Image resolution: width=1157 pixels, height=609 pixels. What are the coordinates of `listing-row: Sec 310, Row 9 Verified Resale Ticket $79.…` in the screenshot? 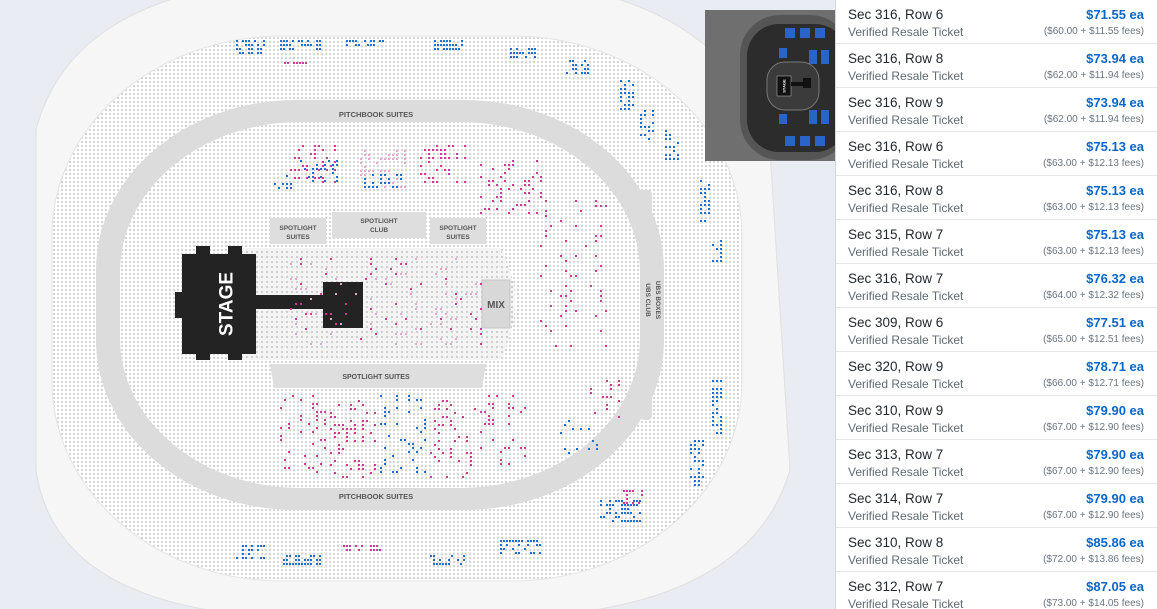 It's located at (996, 418).